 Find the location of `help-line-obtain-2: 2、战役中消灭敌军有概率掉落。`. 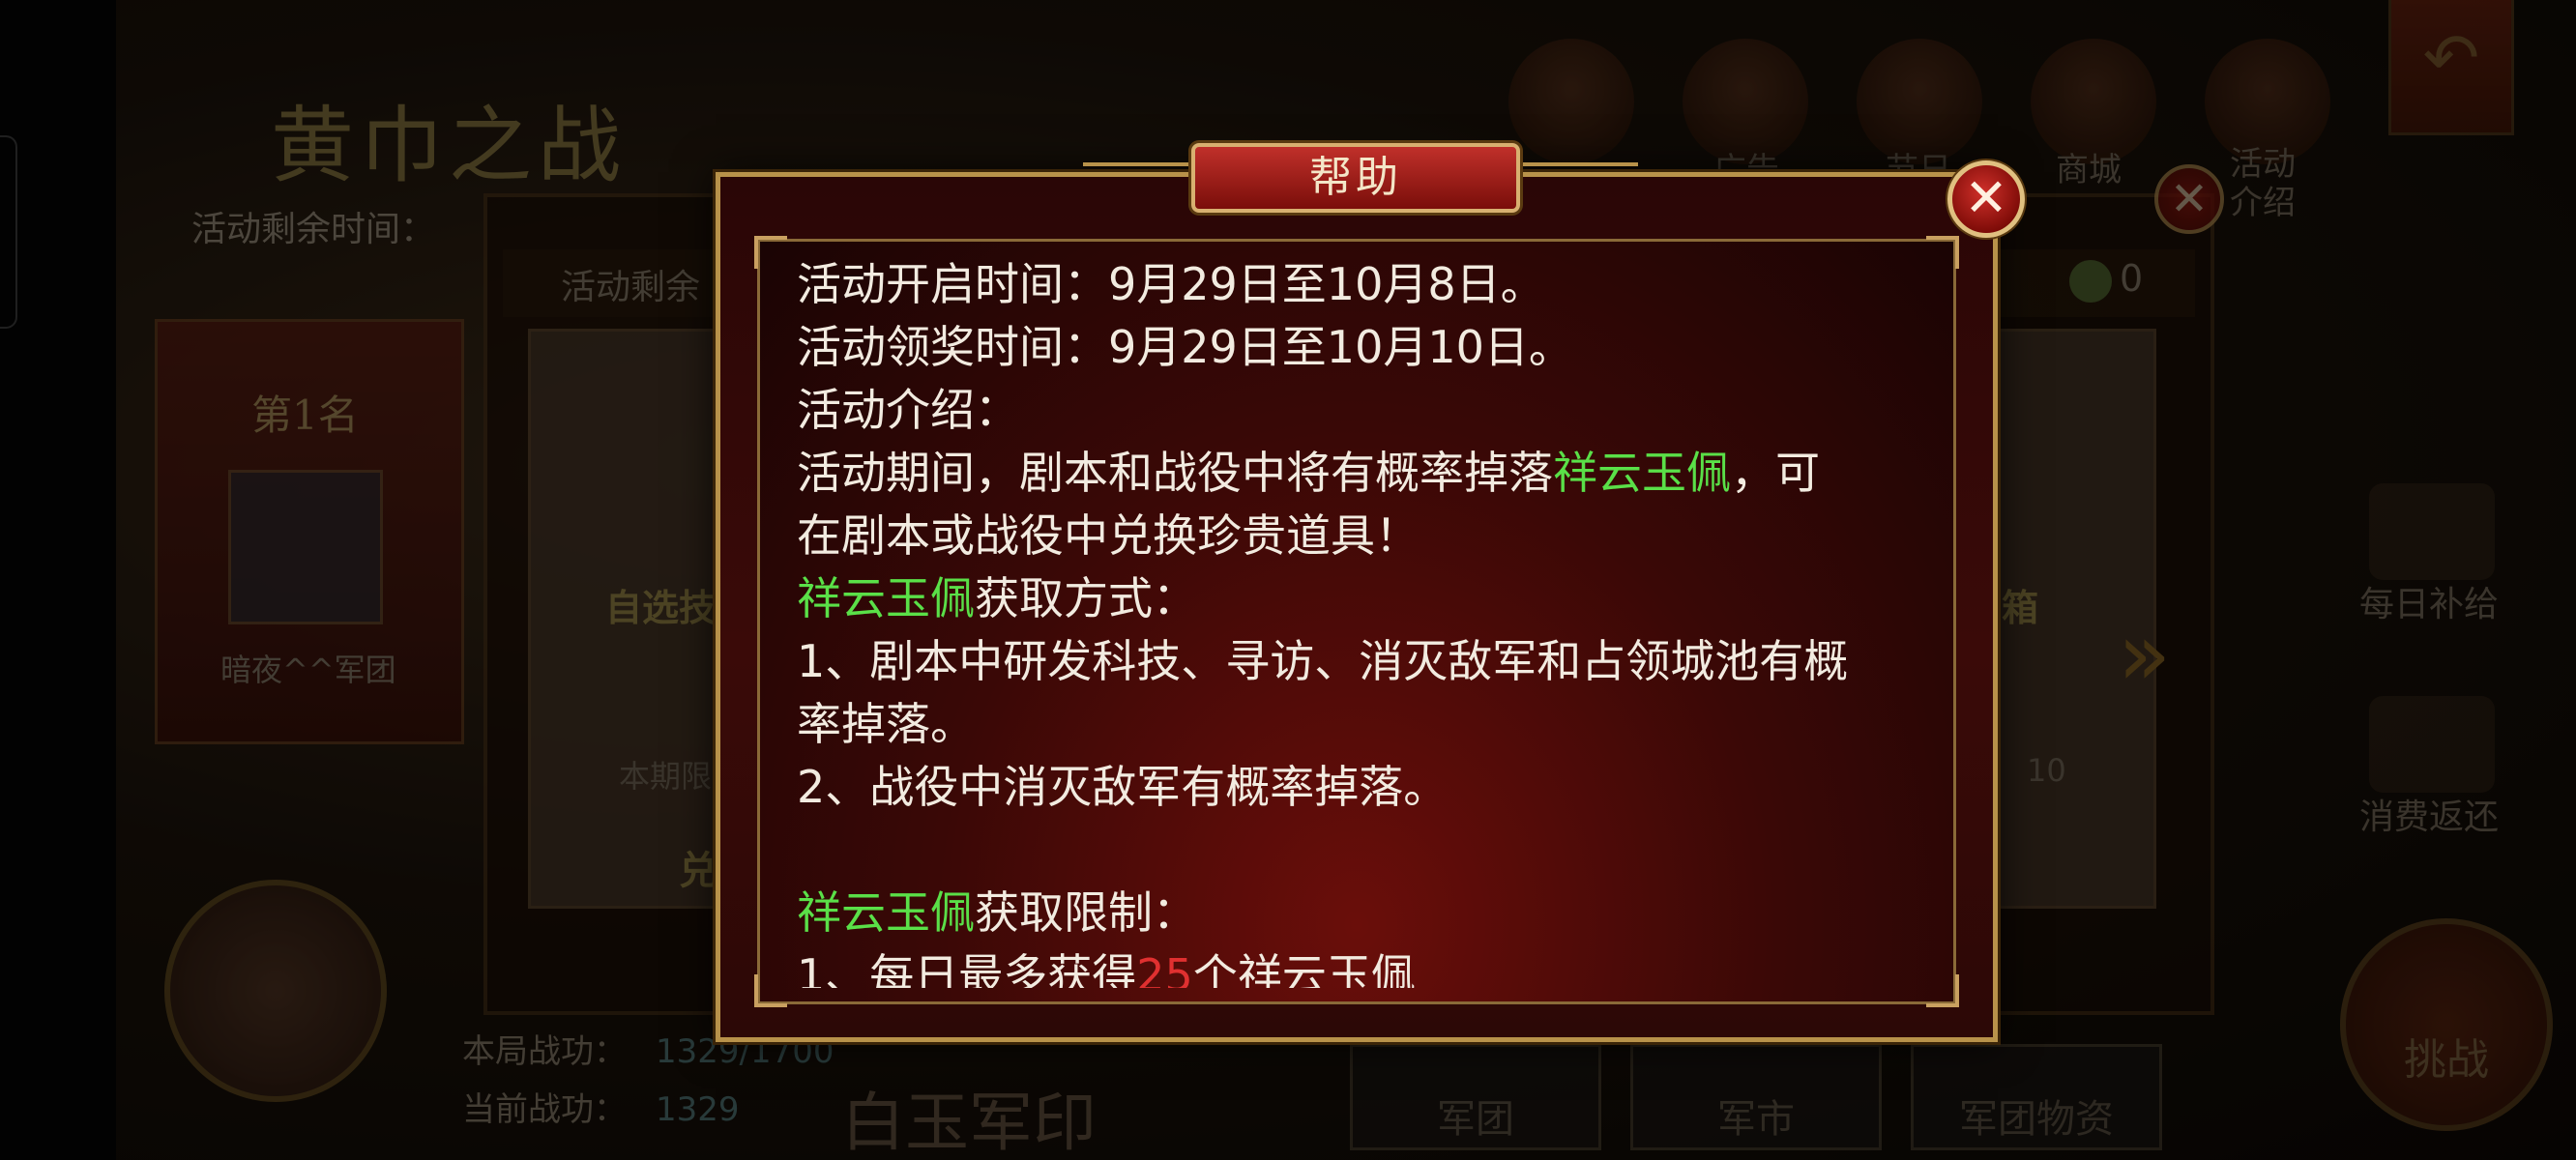

help-line-obtain-2: 2、战役中消灭敌军有概率掉落。 is located at coordinates (1123, 787).